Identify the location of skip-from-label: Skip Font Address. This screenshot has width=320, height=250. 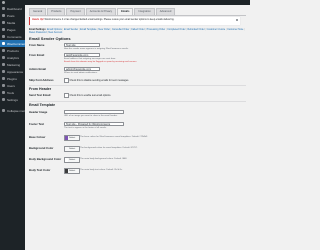
(41, 80).